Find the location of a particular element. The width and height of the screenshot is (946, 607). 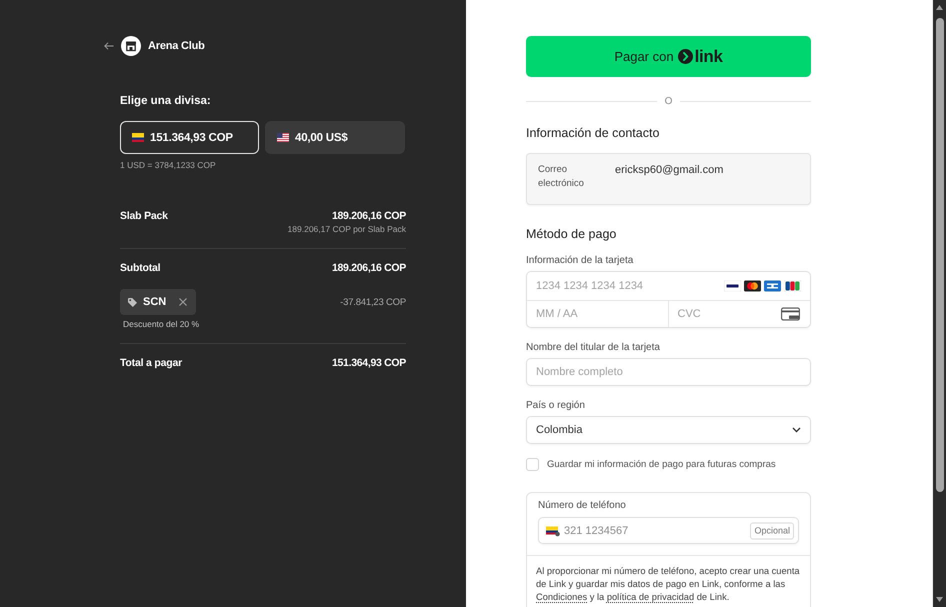

pay-with-link-button: Pagar con link is located at coordinates (668, 56).